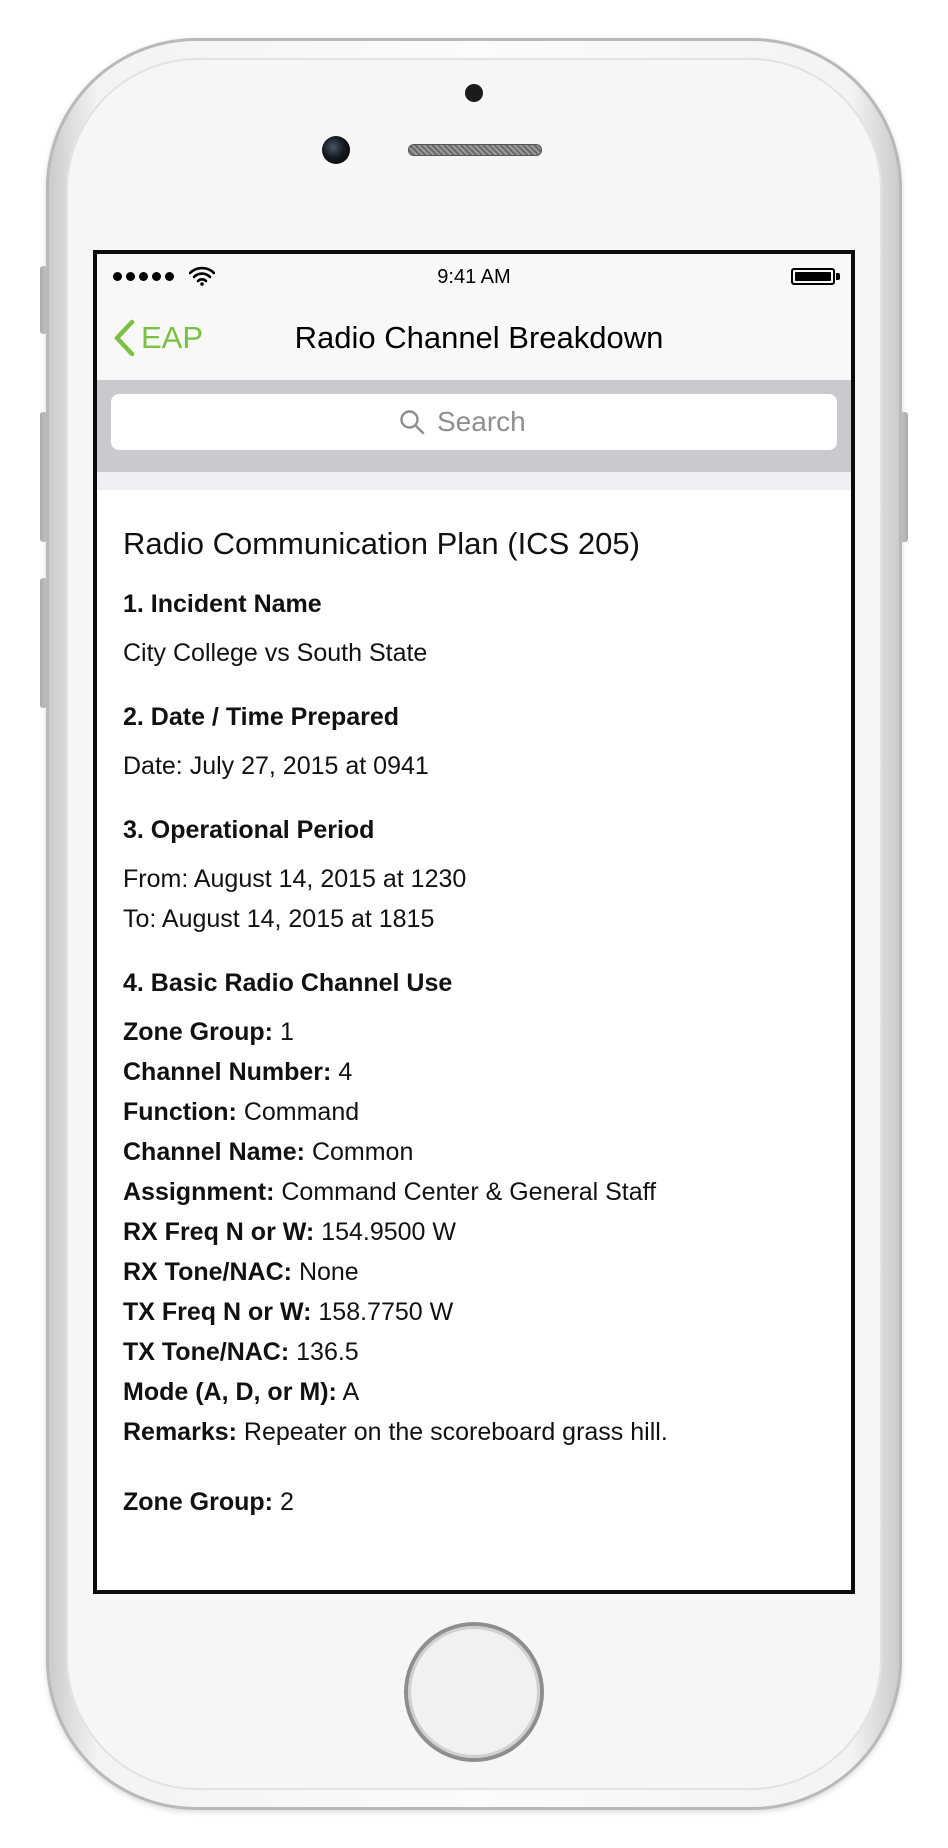 Image resolution: width=948 pixels, height=1848 pixels. Describe the element at coordinates (477, 1502) in the screenshot. I see `zone-group-row: Zone Group: 2` at that location.